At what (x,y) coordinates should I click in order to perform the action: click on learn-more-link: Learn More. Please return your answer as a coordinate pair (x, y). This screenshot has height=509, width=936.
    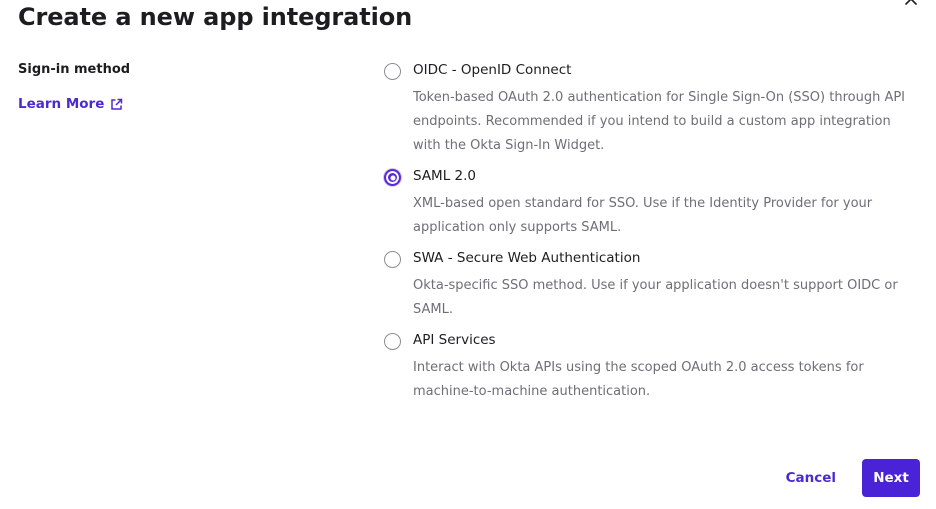
    Looking at the image, I should click on (70, 104).